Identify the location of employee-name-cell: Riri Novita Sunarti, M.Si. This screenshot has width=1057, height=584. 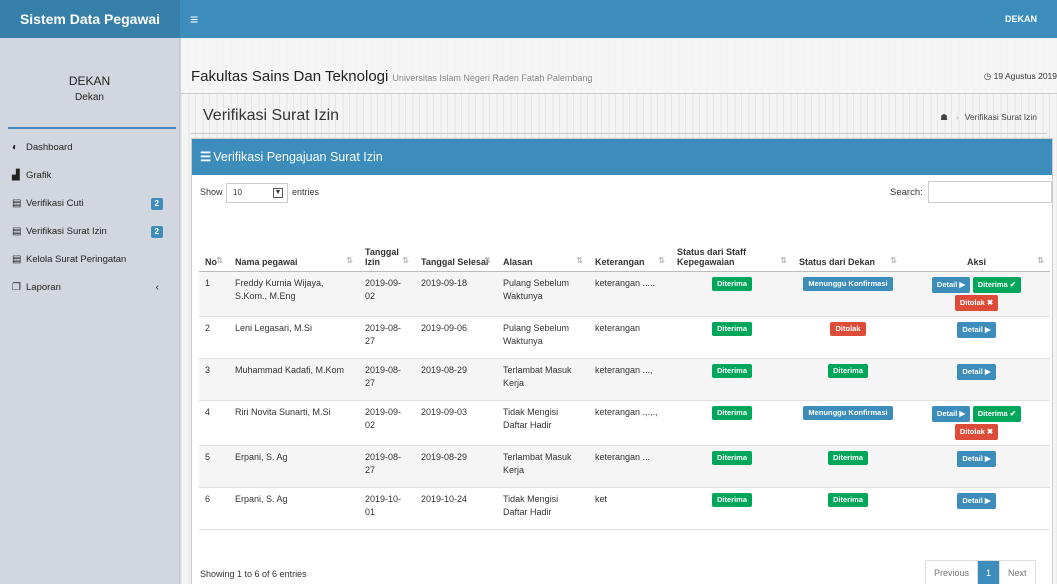
(294, 423).